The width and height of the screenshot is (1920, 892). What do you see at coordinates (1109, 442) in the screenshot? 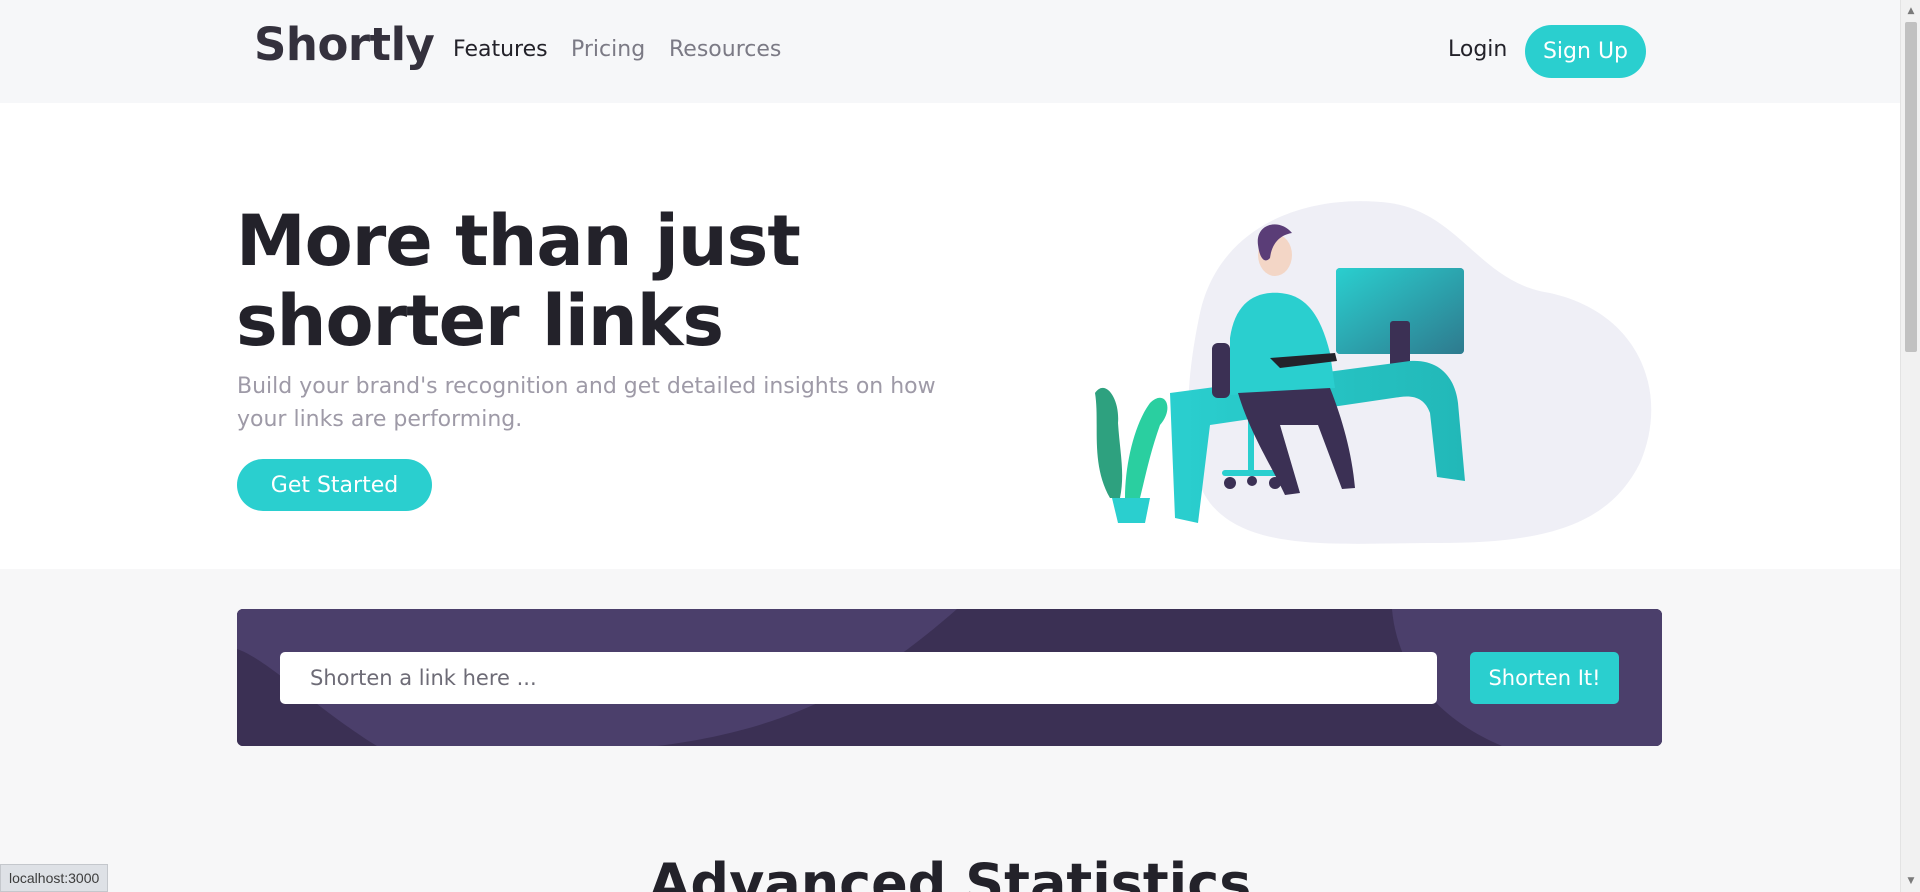
I see `illustration-plant` at bounding box center [1109, 442].